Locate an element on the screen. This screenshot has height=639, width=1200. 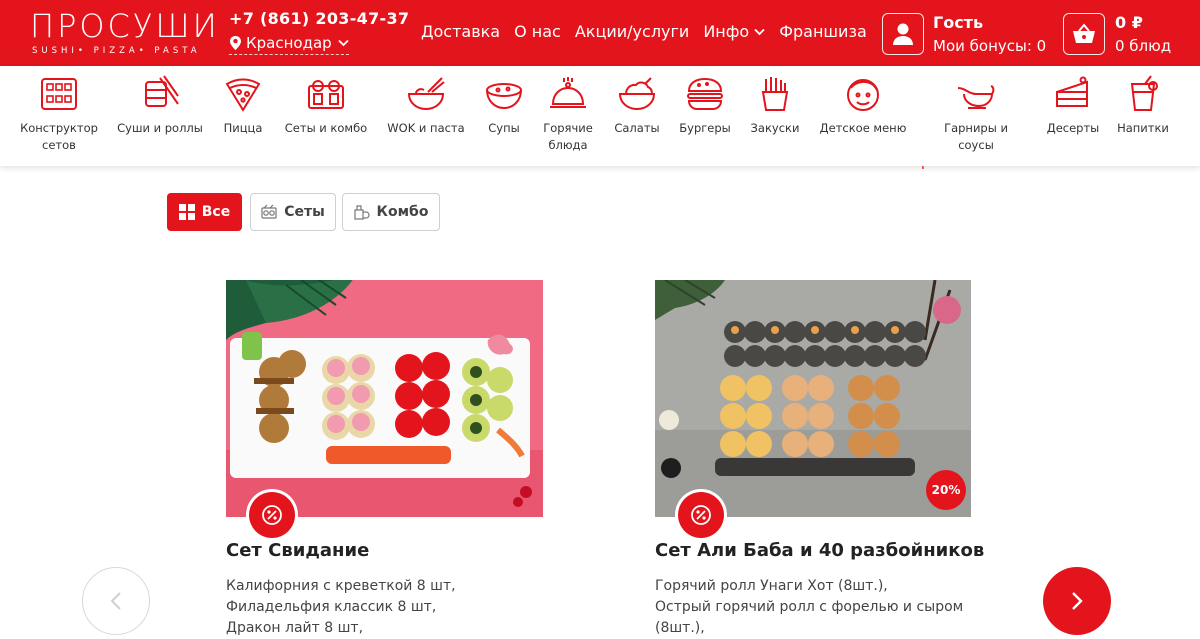
category-label: Десерты is located at coordinates (1073, 128).